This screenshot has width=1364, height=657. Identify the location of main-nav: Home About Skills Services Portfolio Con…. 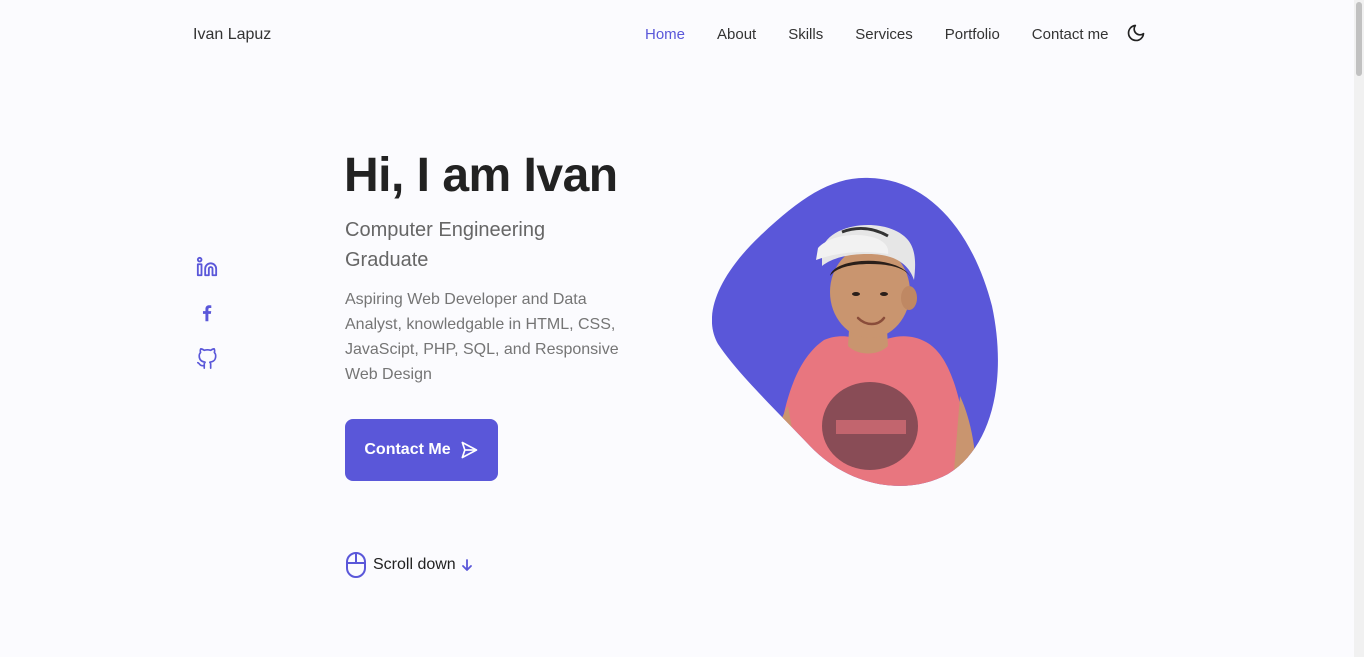
(895, 33).